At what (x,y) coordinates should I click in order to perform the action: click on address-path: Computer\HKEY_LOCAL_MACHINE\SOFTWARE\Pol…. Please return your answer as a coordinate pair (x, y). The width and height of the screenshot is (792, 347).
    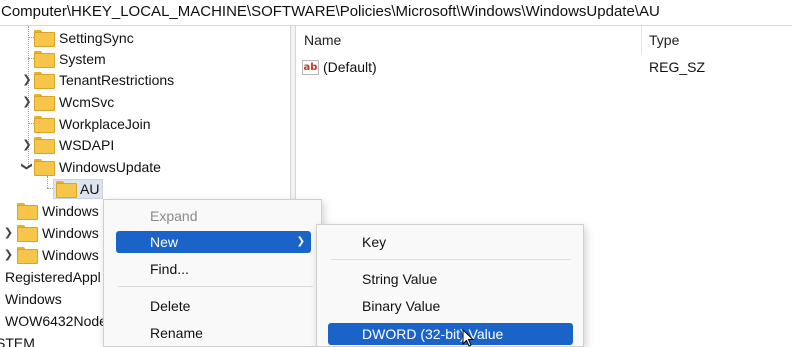
    Looking at the image, I should click on (330, 11).